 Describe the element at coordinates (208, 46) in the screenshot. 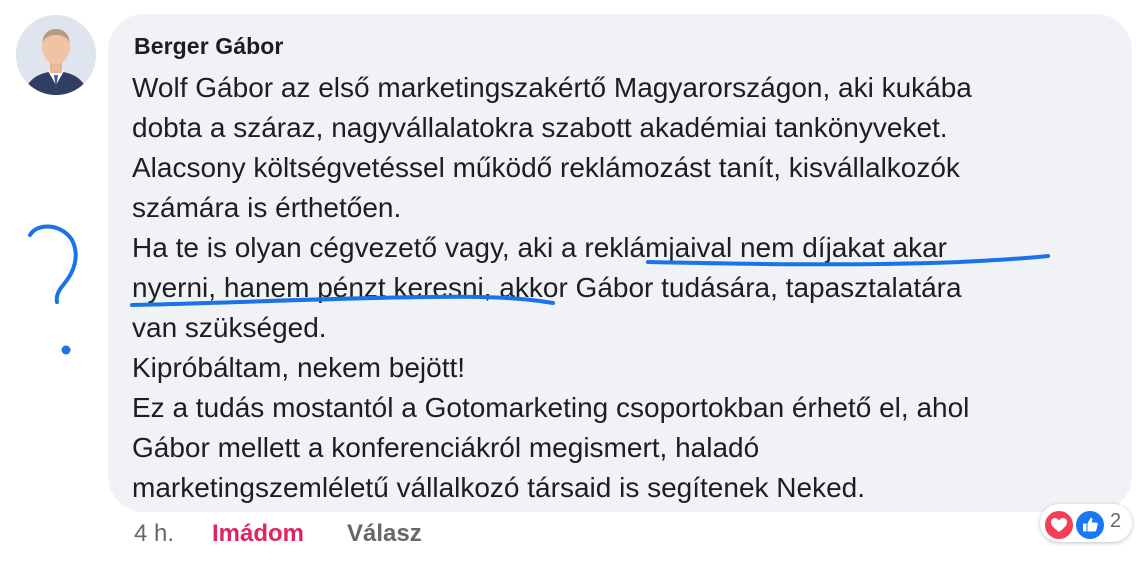

I see `comment-author: Berger Gábor` at that location.